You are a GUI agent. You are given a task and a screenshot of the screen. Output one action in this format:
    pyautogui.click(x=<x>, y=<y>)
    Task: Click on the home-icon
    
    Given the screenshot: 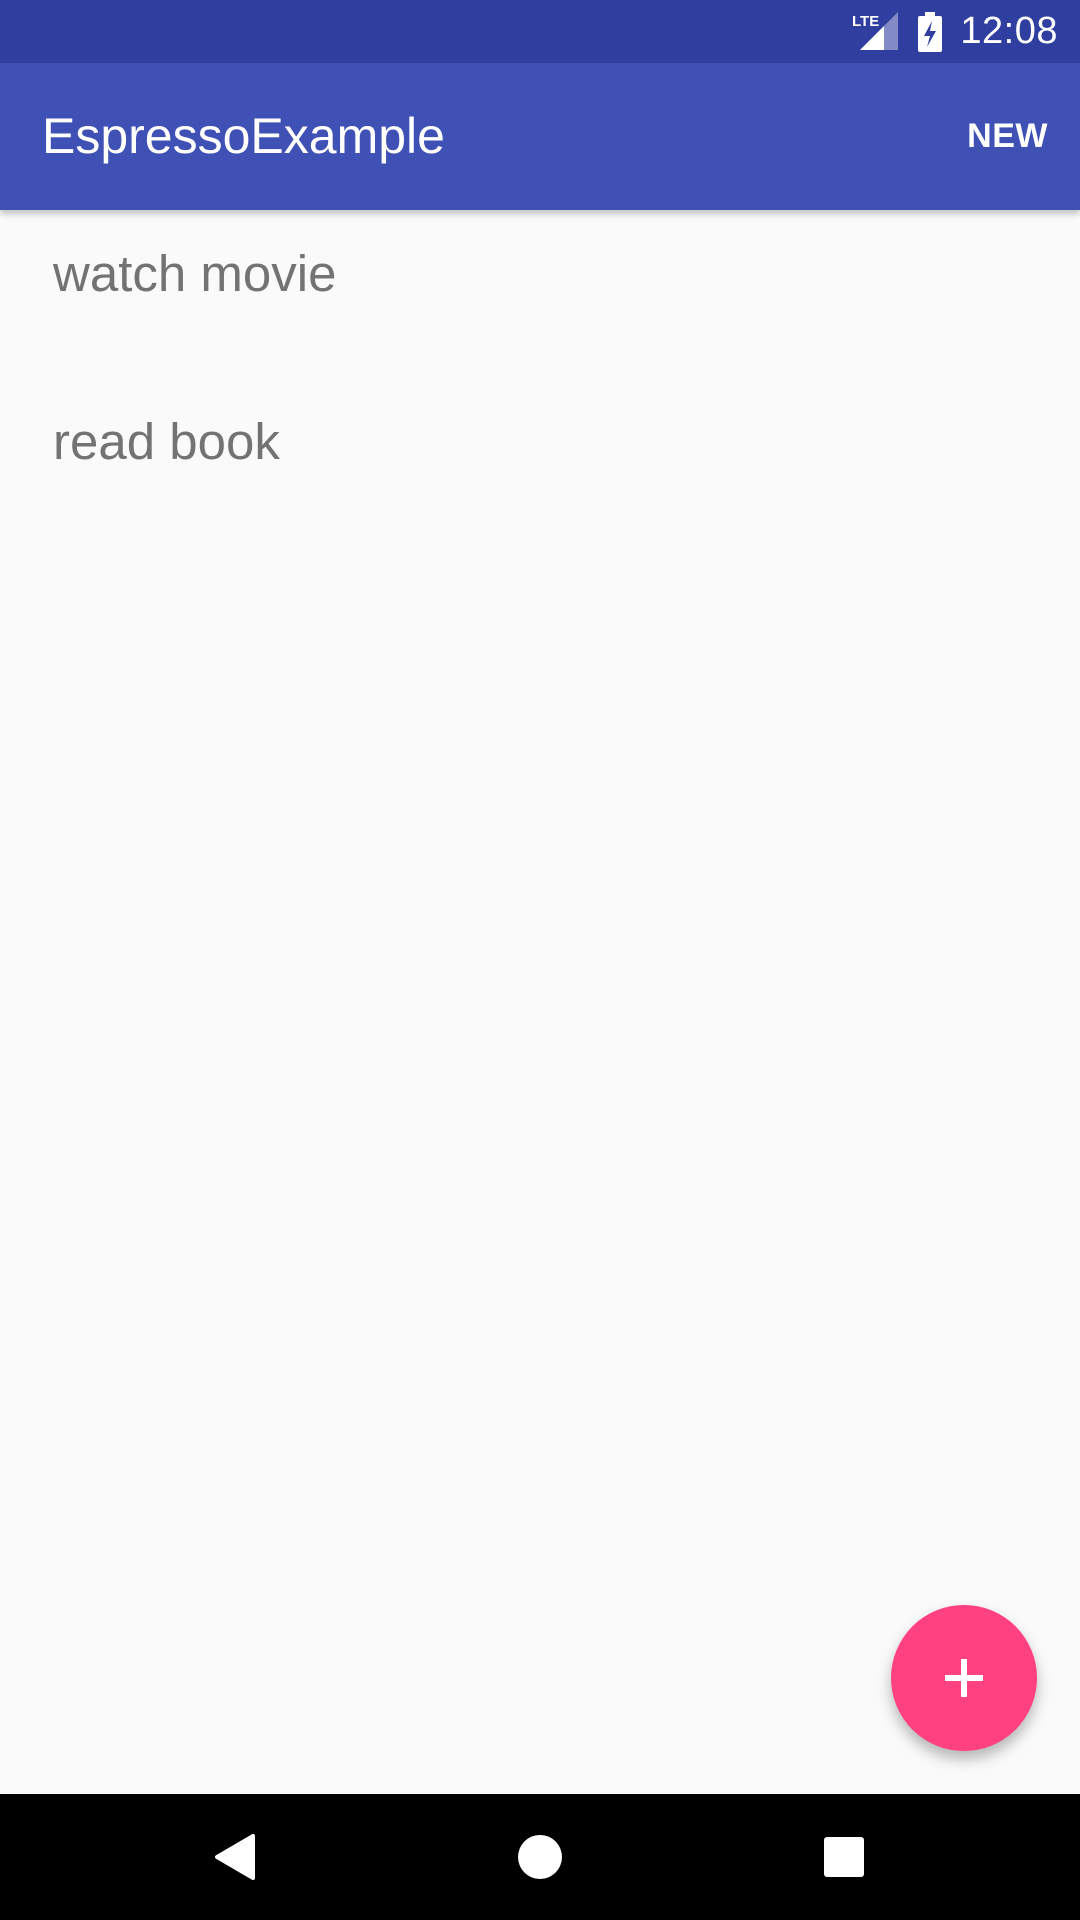 What is the action you would take?
    pyautogui.click(x=540, y=1857)
    